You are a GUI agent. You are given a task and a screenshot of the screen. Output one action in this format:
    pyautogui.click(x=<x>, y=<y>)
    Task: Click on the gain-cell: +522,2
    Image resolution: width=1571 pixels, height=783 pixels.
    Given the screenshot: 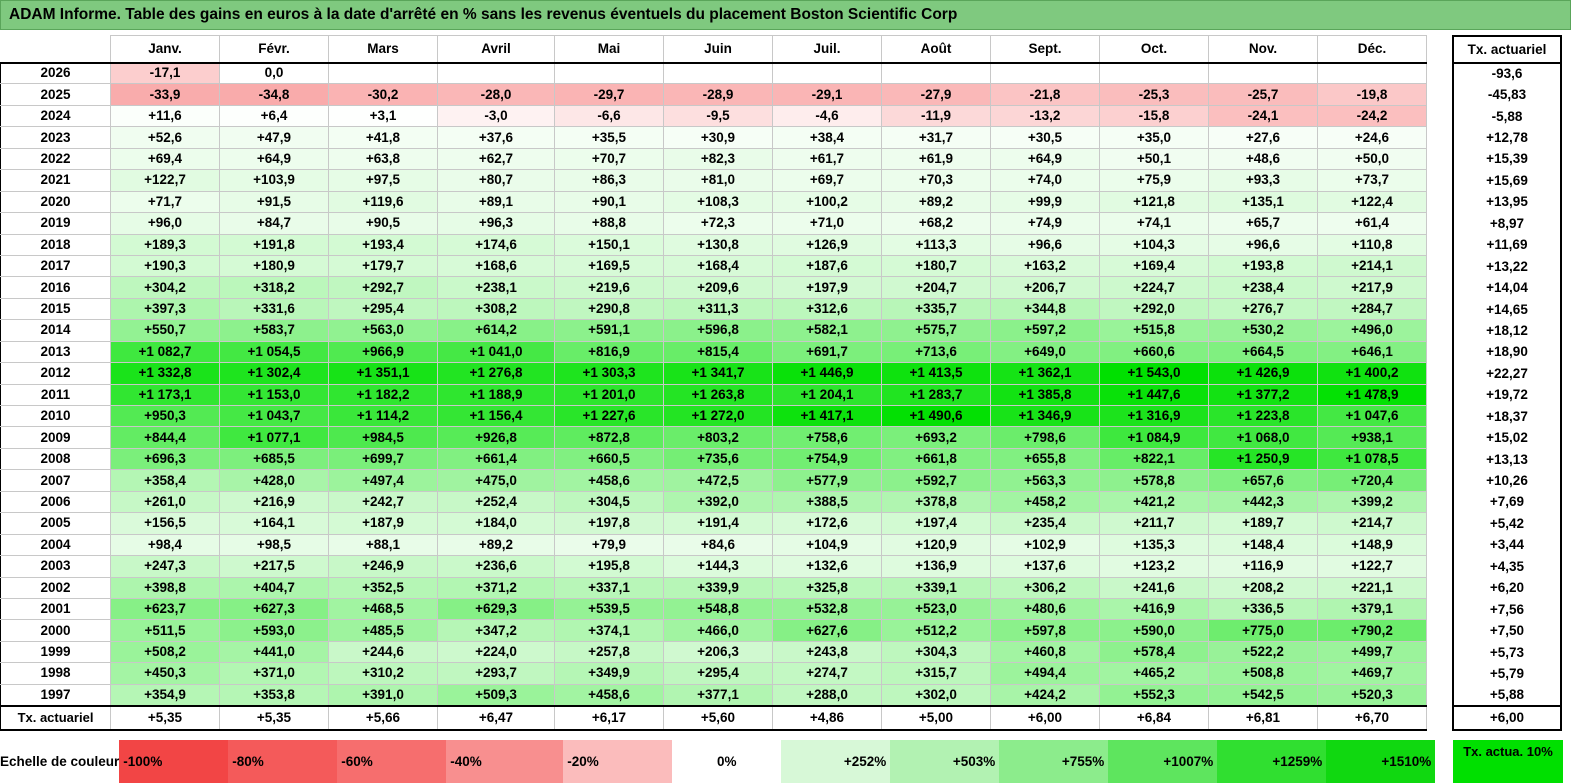 What is the action you would take?
    pyautogui.click(x=1263, y=652)
    